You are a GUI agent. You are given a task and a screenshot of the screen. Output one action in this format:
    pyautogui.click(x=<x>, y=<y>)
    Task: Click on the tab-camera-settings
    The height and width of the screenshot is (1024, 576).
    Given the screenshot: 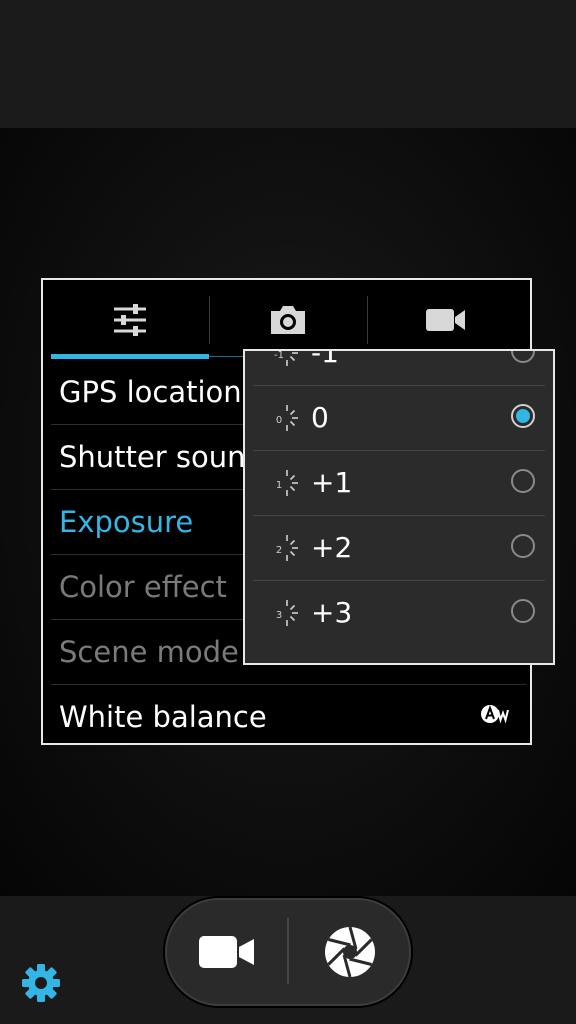 What is the action you would take?
    pyautogui.click(x=288, y=320)
    